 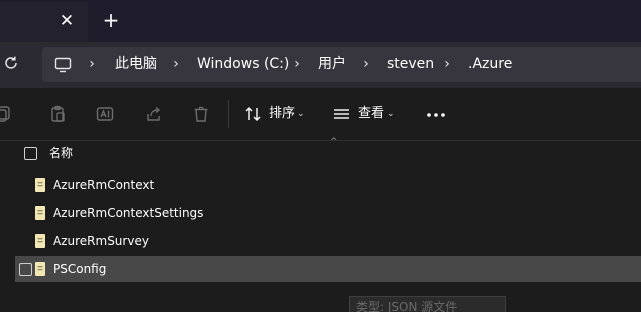 What do you see at coordinates (282, 113) in the screenshot?
I see `sort-label: 排序` at bounding box center [282, 113].